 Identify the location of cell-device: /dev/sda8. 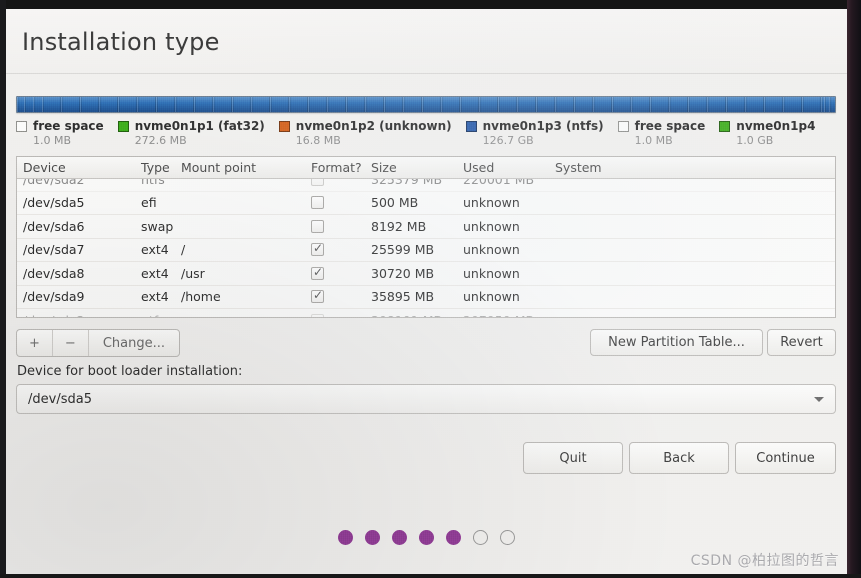
(54, 273).